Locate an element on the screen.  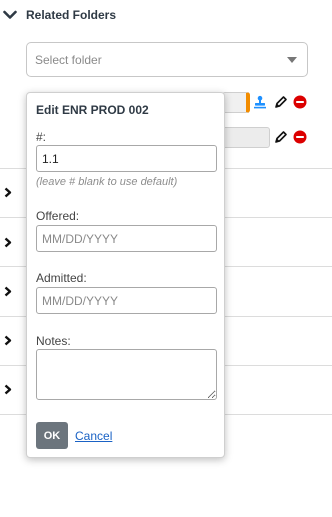
admitted-label: Admitted: is located at coordinates (61, 278).